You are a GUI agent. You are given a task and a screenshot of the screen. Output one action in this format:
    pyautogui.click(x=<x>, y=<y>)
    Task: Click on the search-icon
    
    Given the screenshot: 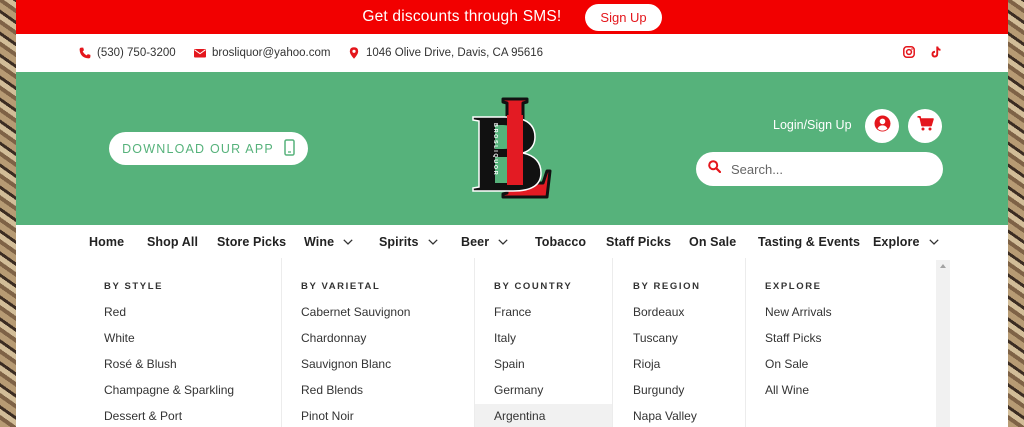 What is the action you would take?
    pyautogui.click(x=715, y=169)
    